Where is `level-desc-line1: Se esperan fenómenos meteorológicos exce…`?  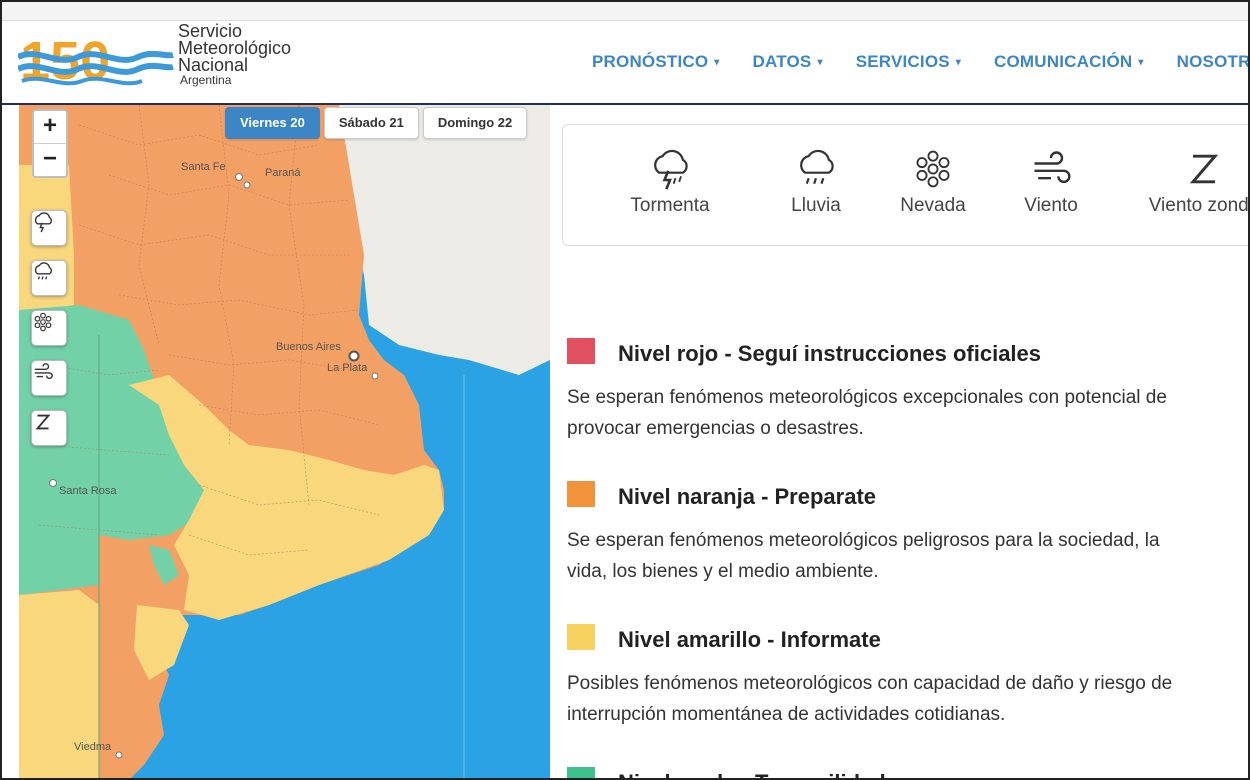
level-desc-line1: Se esperan fenómenos meteorológicos exce… is located at coordinates (867, 397).